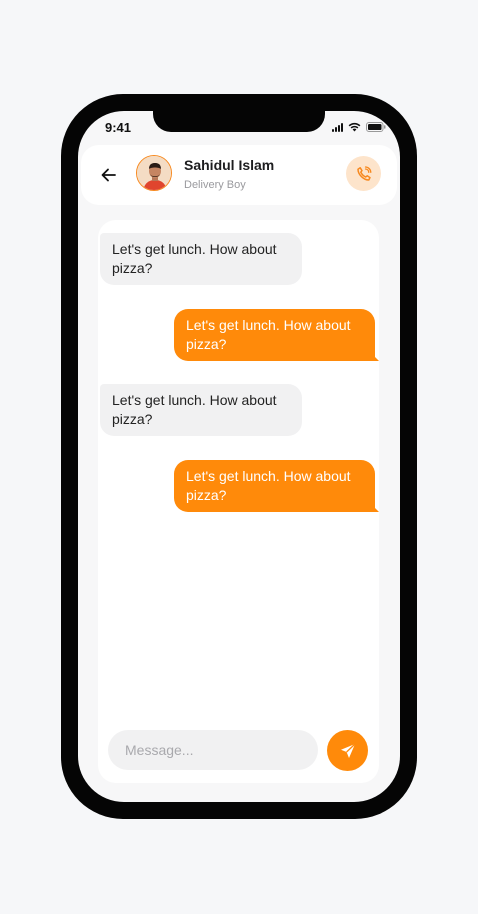 This screenshot has width=478, height=914. I want to click on send-button, so click(347, 750).